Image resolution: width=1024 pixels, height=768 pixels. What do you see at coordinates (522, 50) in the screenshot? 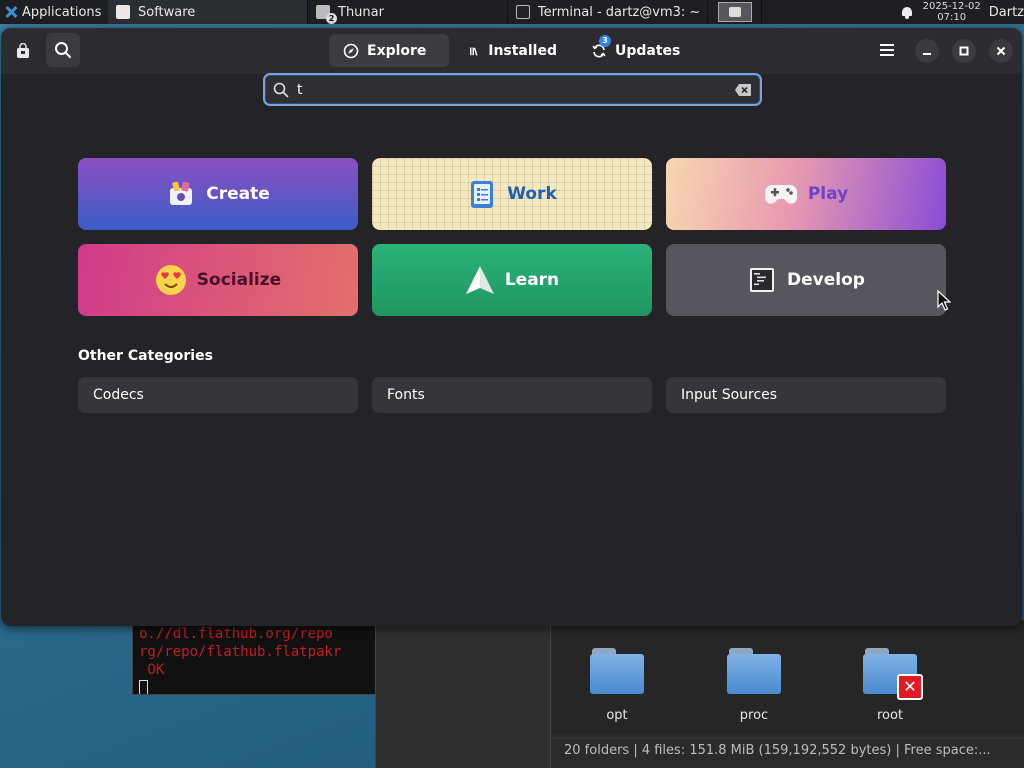
I see `tab-label: Installed` at bounding box center [522, 50].